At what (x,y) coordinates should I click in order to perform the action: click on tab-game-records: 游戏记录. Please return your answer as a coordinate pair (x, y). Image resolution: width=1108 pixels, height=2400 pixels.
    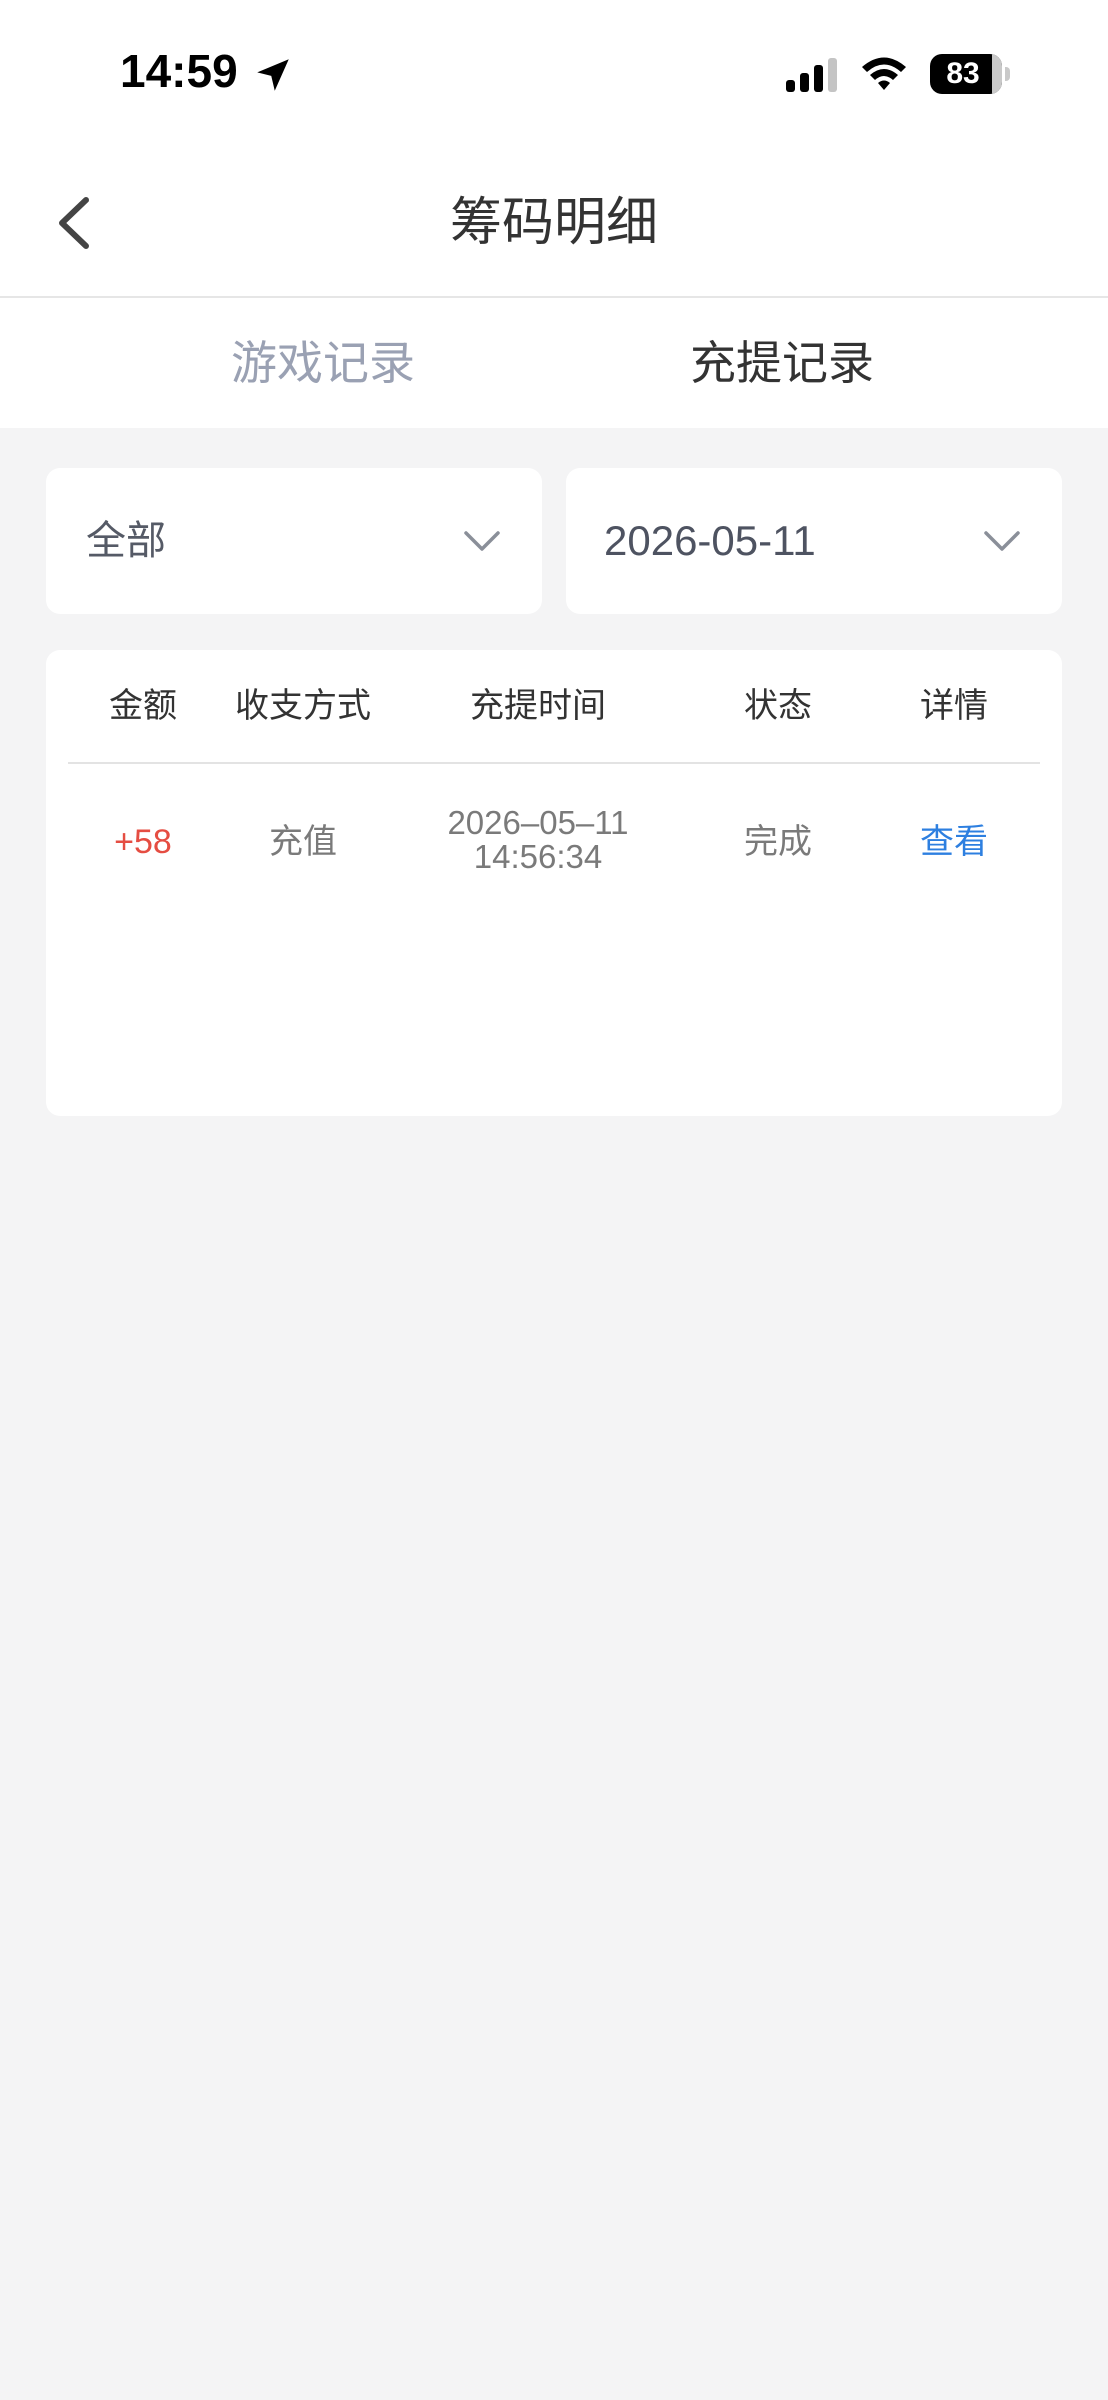
    Looking at the image, I should click on (323, 363).